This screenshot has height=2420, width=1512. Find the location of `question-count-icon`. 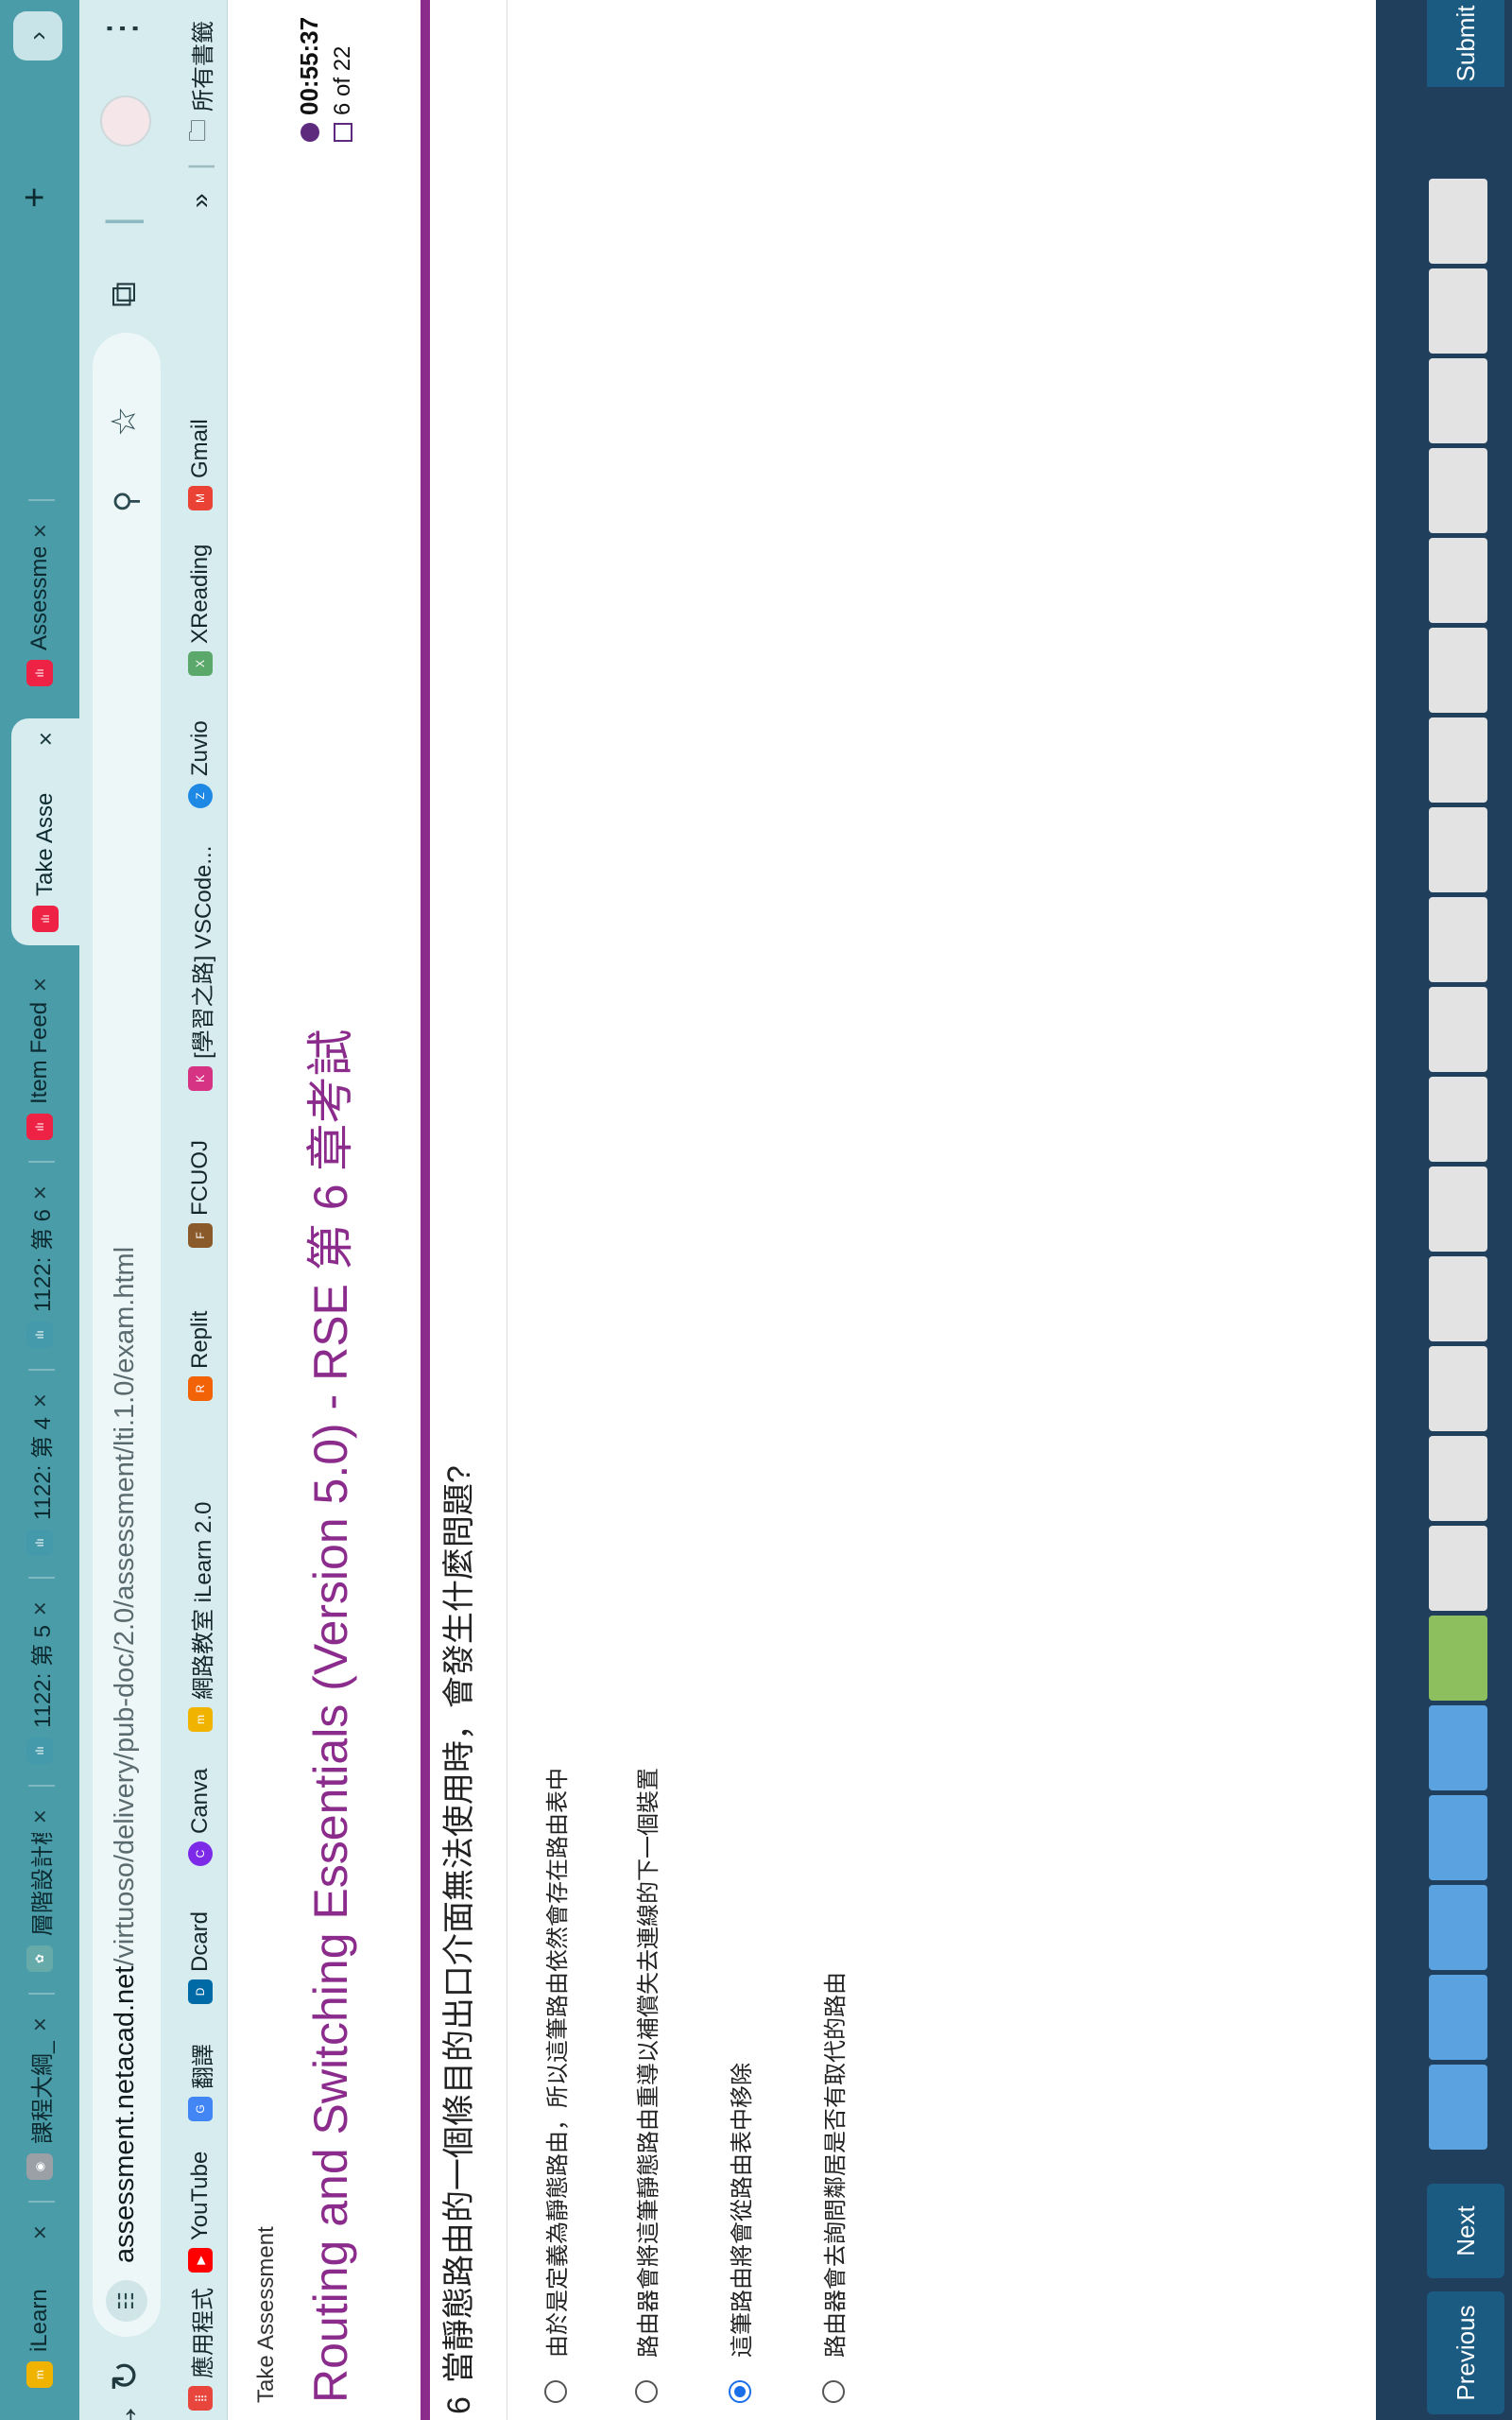

question-count-icon is located at coordinates (343, 132).